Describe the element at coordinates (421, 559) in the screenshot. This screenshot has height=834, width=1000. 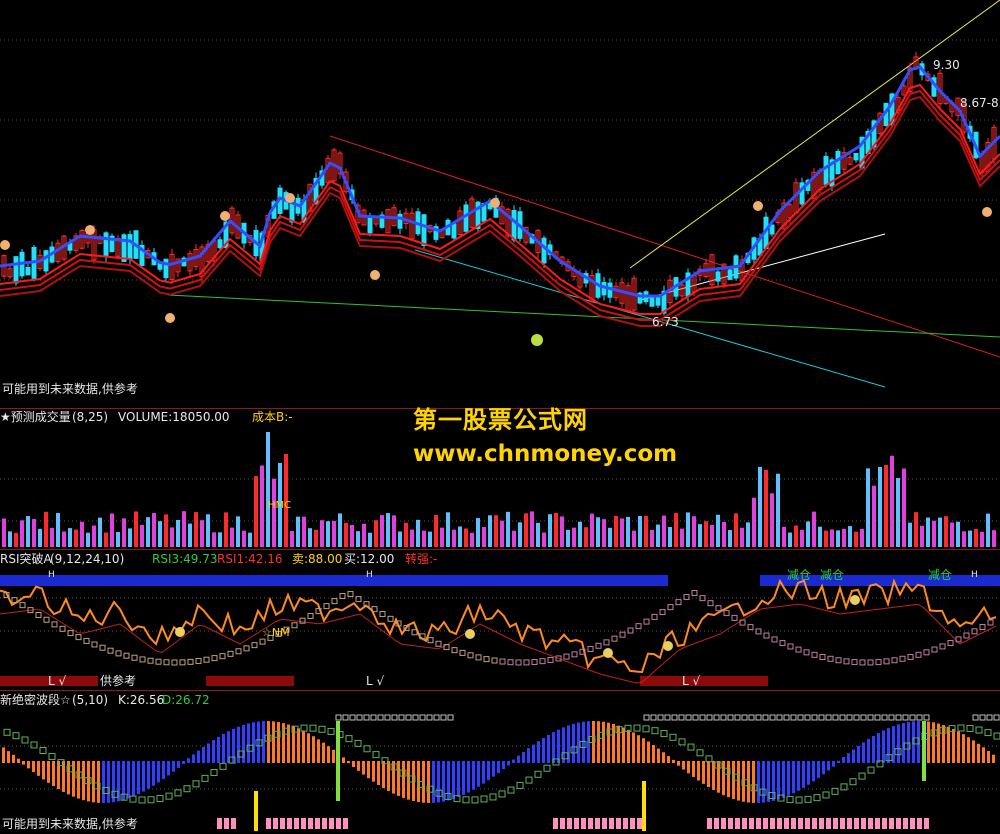
I see `rsi-strong: 转强:-` at that location.